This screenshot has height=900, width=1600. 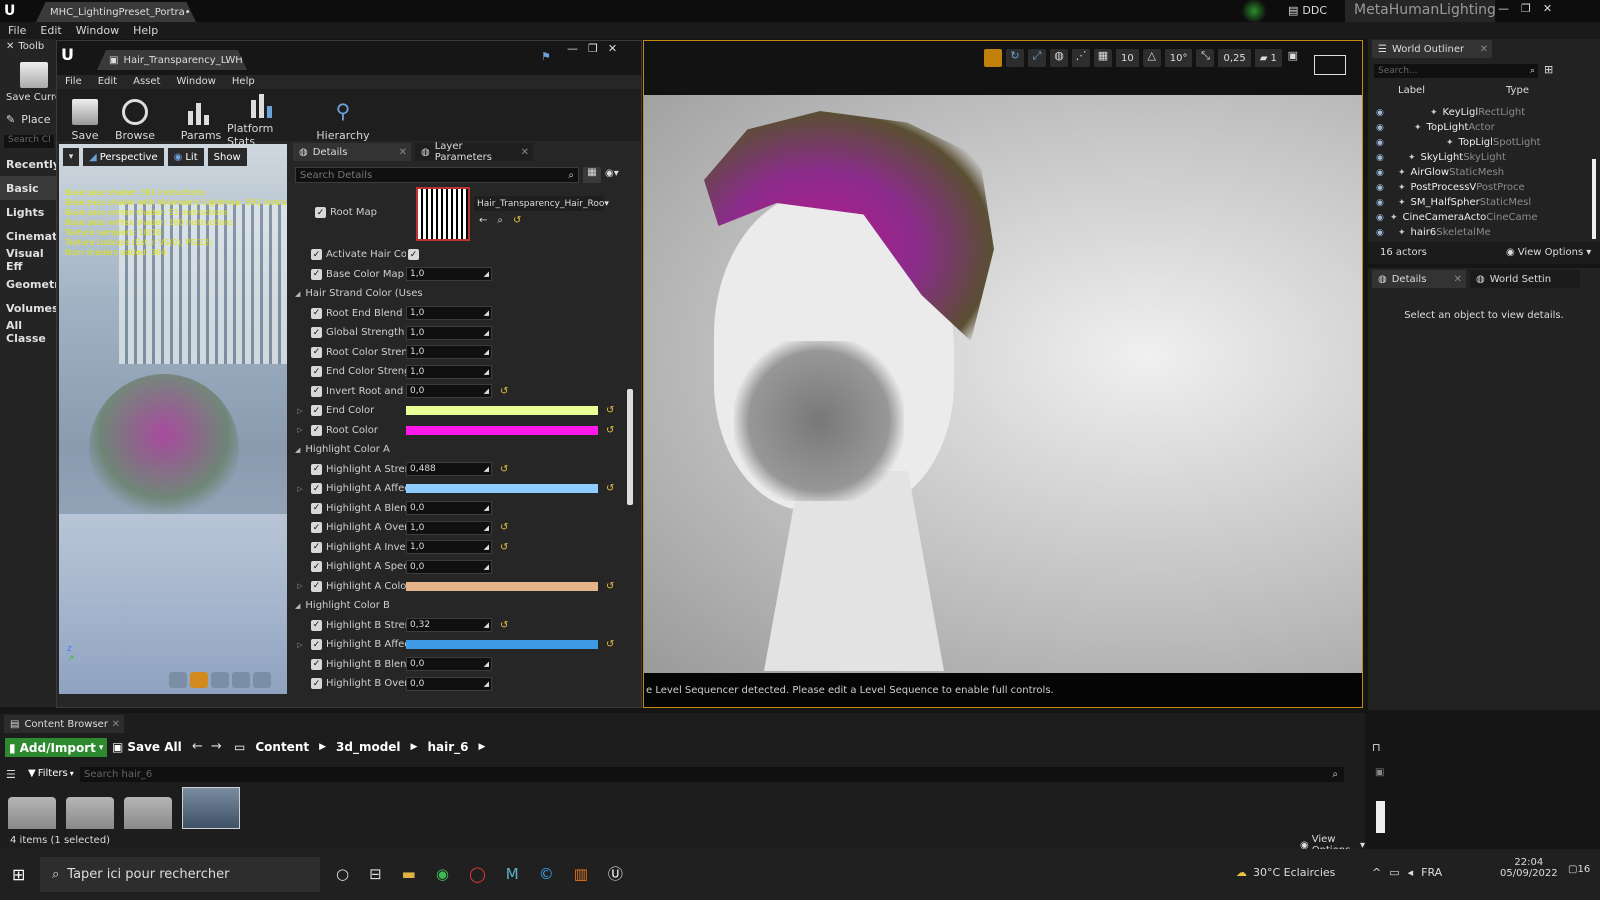 I want to click on outliner-row: ◉ ✦ SM_HalfSpher StaticMesl, so click(x=1479, y=202).